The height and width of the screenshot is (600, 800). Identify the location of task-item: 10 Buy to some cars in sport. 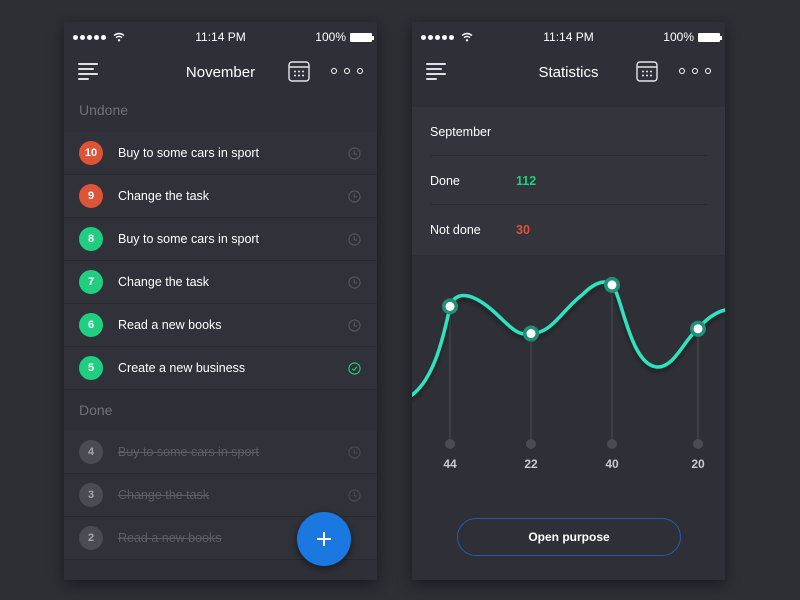
(220, 153).